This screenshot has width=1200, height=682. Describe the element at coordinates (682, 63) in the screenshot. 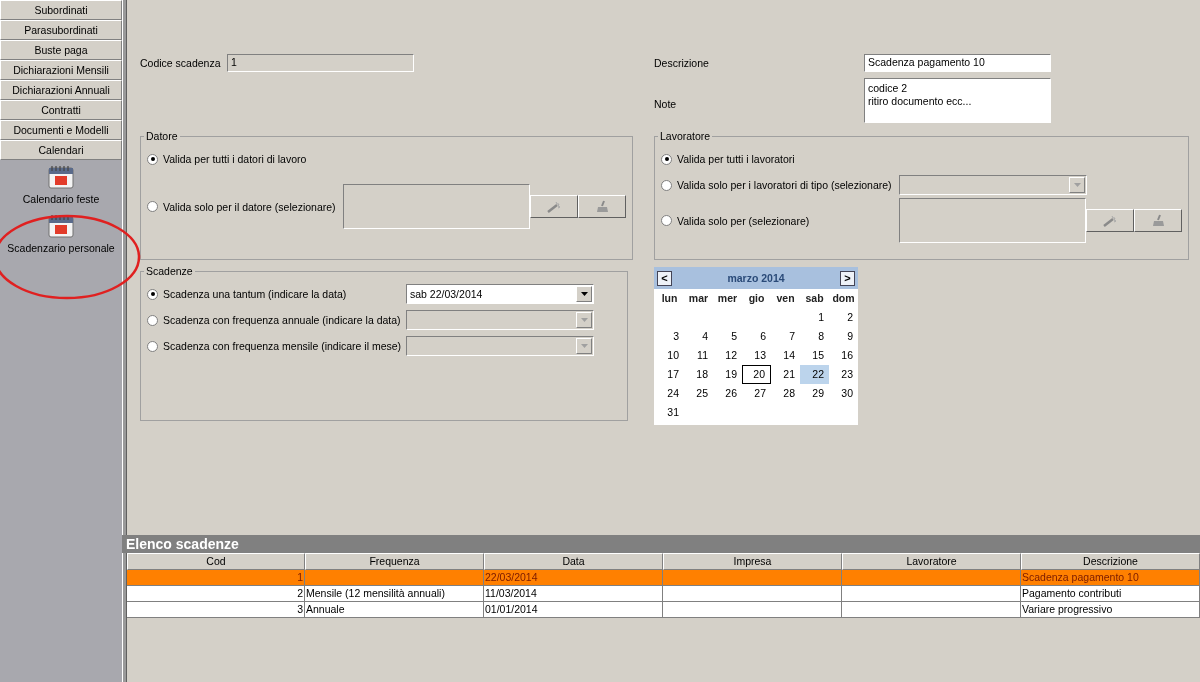

I see `field-label: Descrizione` at that location.